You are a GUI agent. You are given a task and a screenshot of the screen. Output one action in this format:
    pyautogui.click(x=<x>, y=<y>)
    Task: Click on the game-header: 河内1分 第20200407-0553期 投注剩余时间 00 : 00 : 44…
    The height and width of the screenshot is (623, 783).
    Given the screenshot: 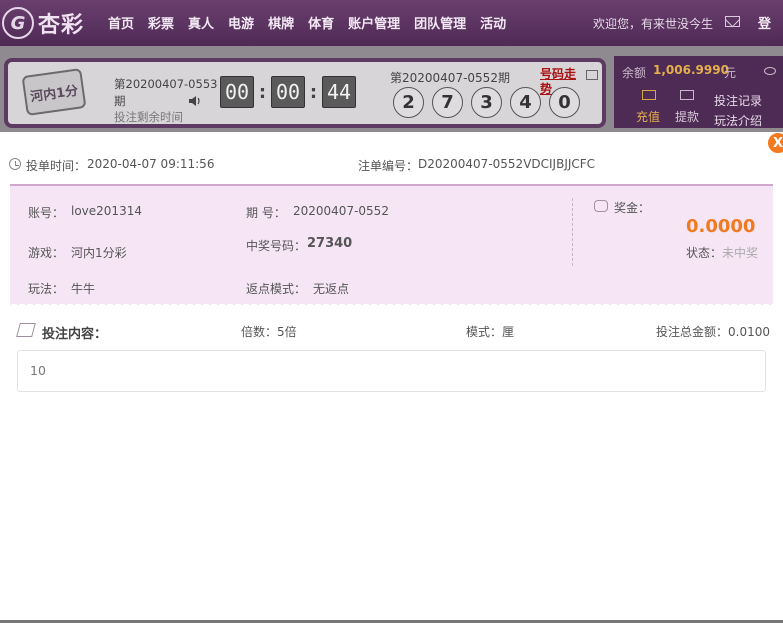 What is the action you would take?
    pyautogui.click(x=391, y=89)
    